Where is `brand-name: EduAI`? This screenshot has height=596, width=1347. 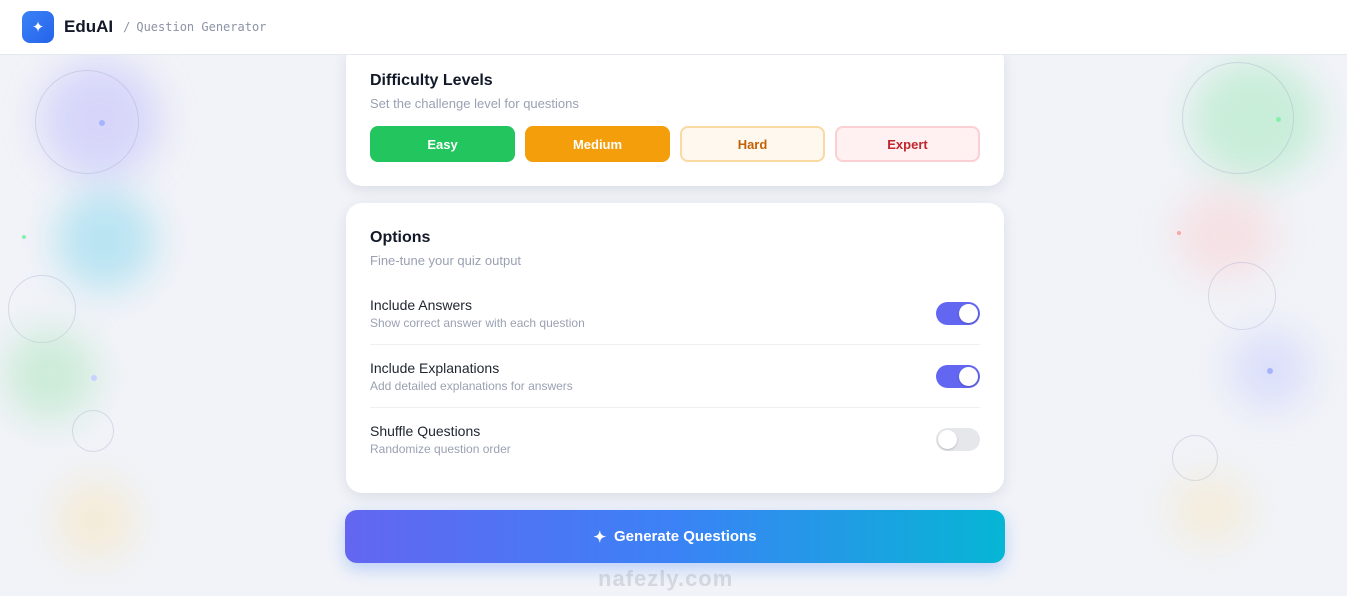
brand-name: EduAI is located at coordinates (88, 27).